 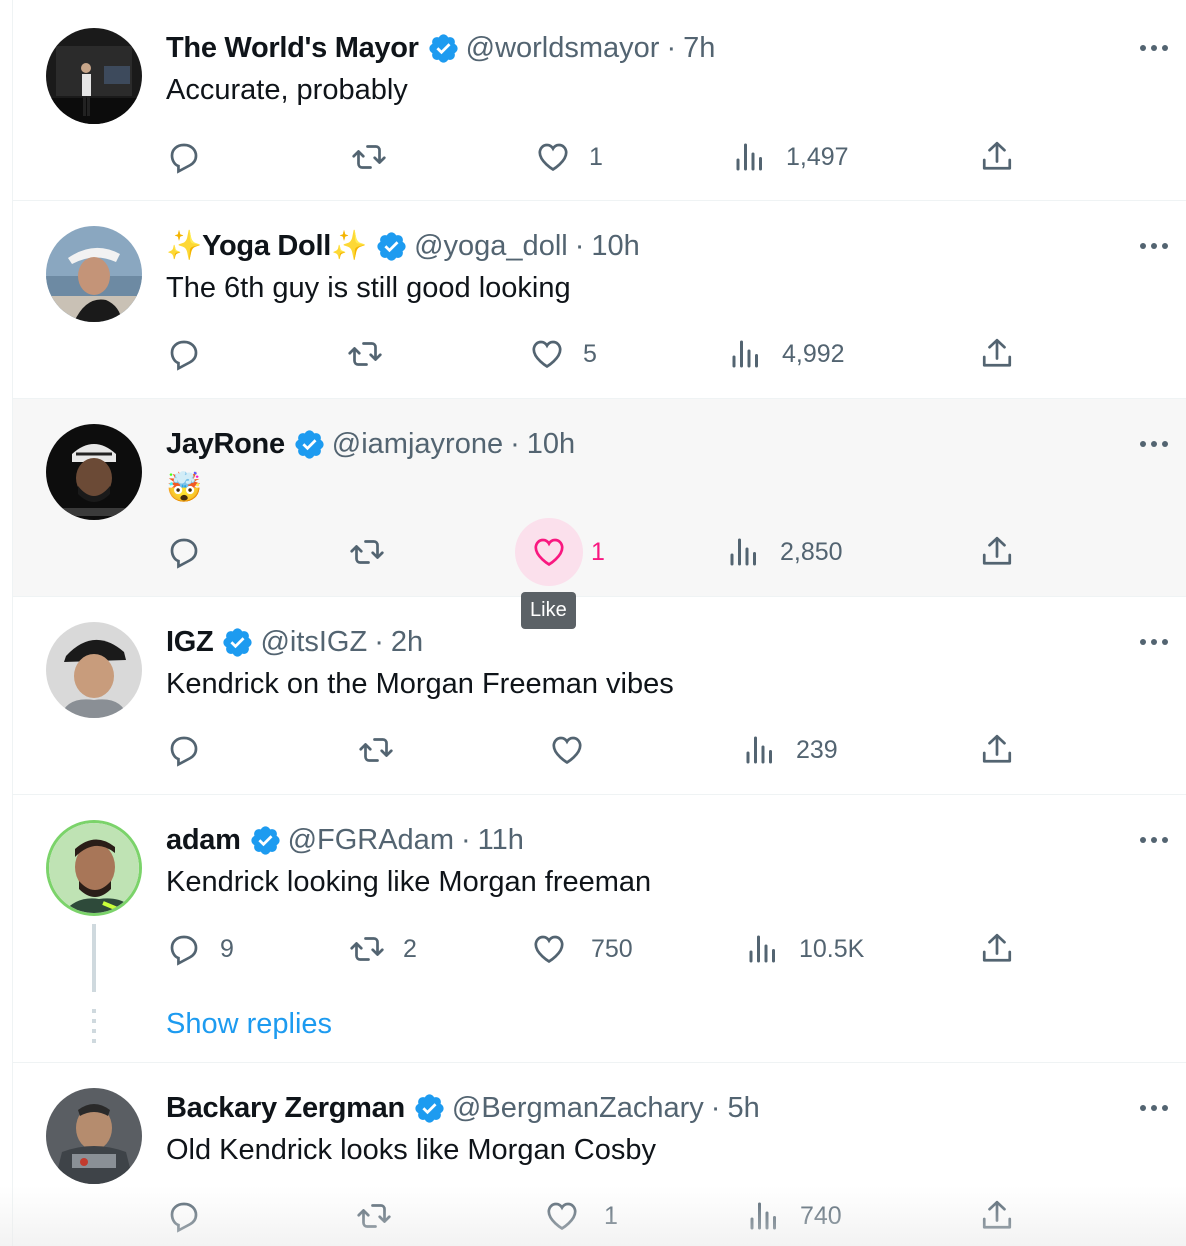 I want to click on like-button: 750, so click(x=582, y=949).